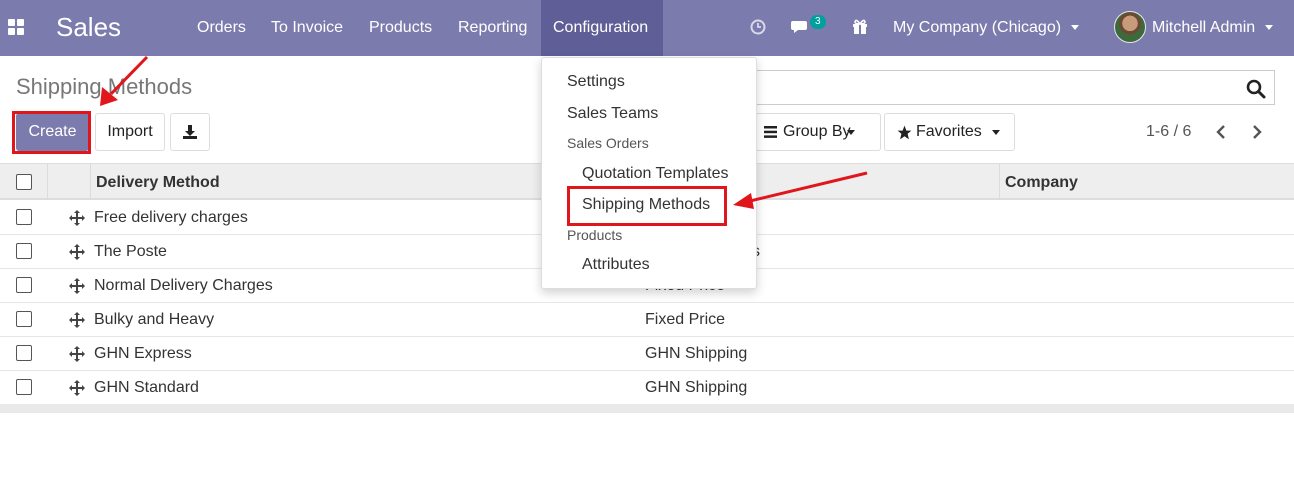 The image size is (1294, 498). What do you see at coordinates (158, 183) in the screenshot?
I see `column-delivery-method: Delivery Method` at bounding box center [158, 183].